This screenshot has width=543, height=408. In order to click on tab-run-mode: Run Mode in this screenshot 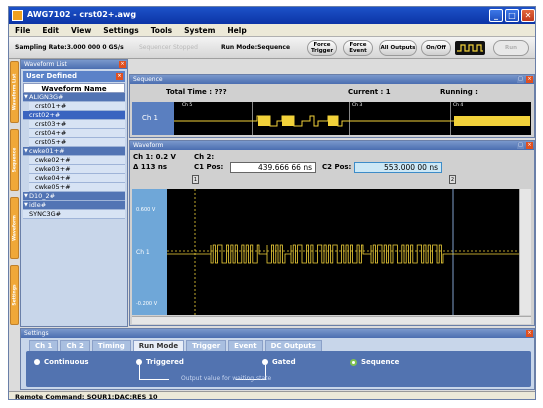, I will do `click(158, 345)`.